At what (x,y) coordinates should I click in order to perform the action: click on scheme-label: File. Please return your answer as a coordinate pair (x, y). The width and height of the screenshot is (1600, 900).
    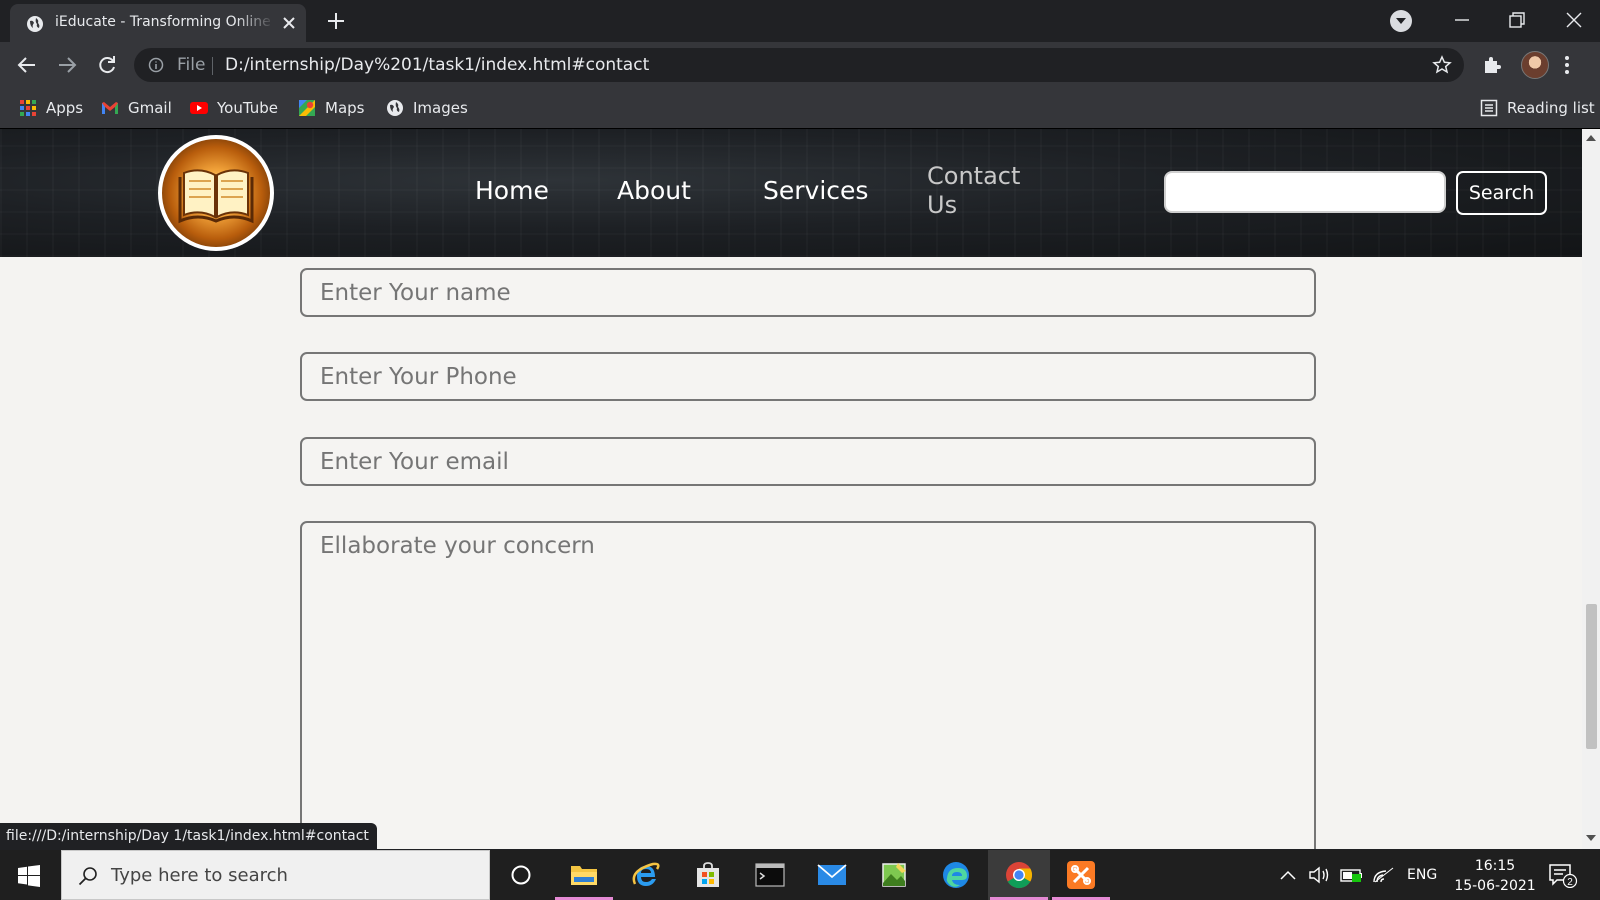
    Looking at the image, I should click on (191, 65).